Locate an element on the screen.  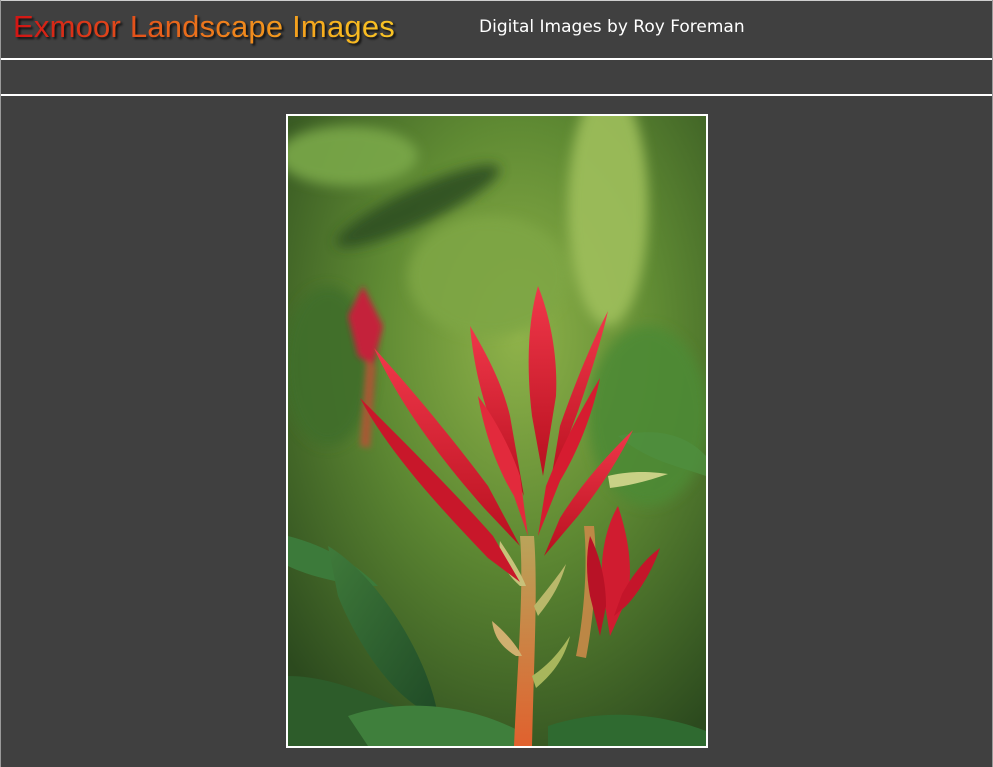
site-subtitle: Digital Images by Roy Foreman is located at coordinates (612, 27).